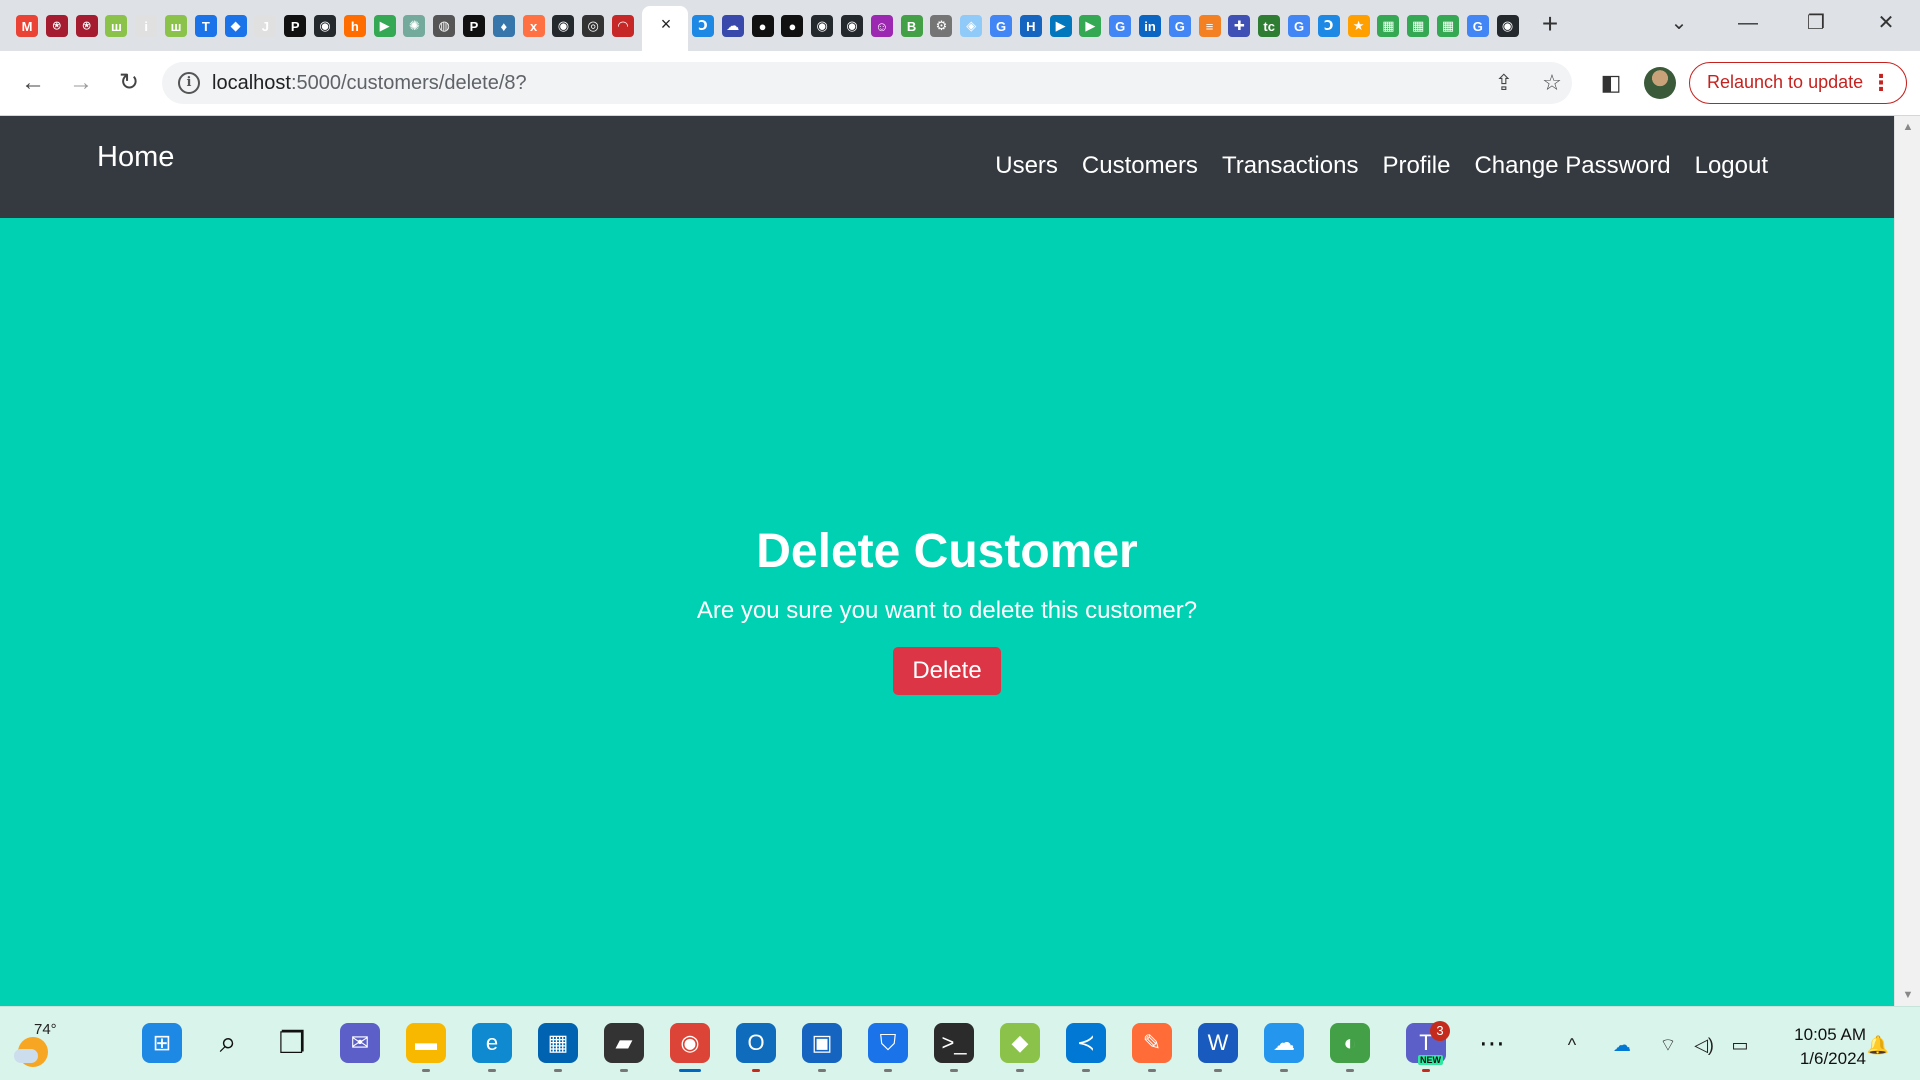  I want to click on shield-site-icon: ◈, so click(971, 26).